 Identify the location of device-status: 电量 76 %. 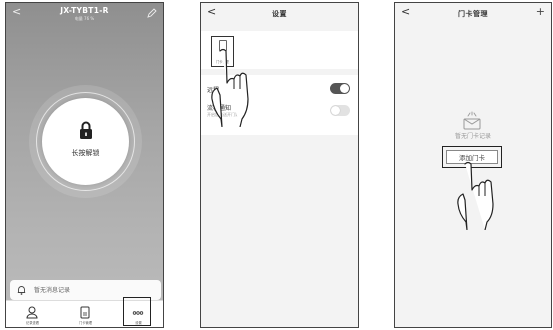
(84, 18).